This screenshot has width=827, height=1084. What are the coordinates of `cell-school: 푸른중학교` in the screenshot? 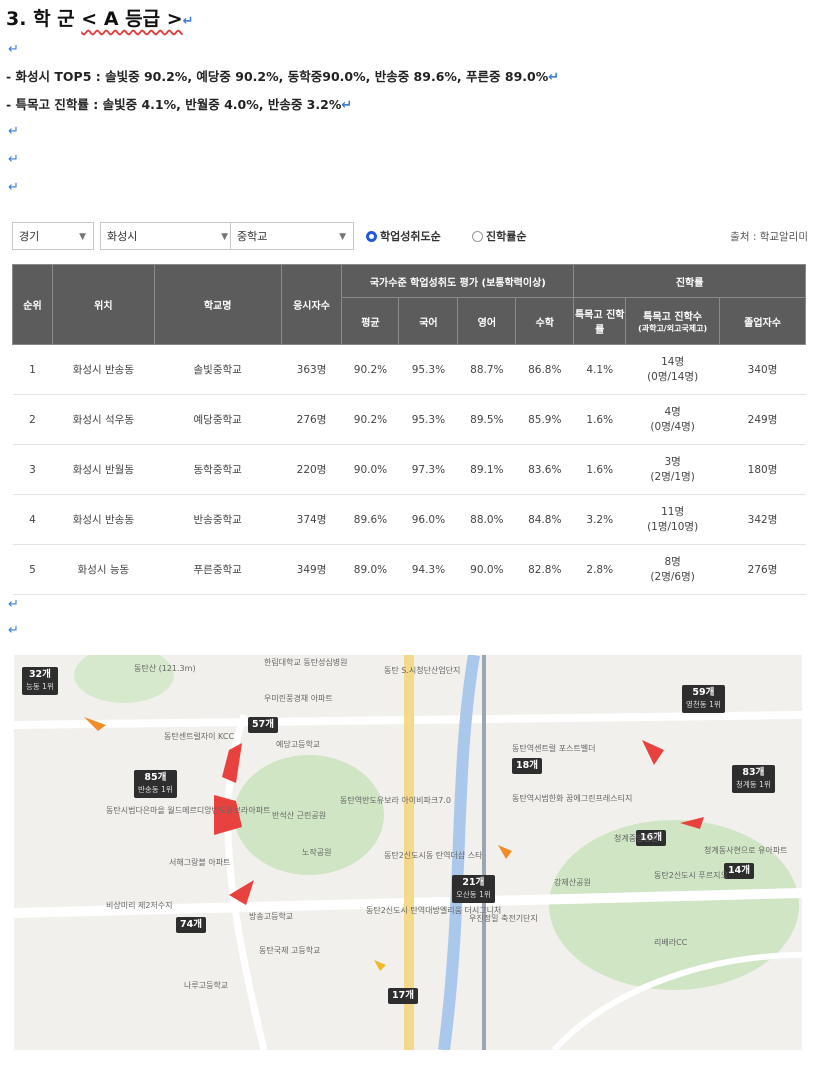 It's located at (218, 569).